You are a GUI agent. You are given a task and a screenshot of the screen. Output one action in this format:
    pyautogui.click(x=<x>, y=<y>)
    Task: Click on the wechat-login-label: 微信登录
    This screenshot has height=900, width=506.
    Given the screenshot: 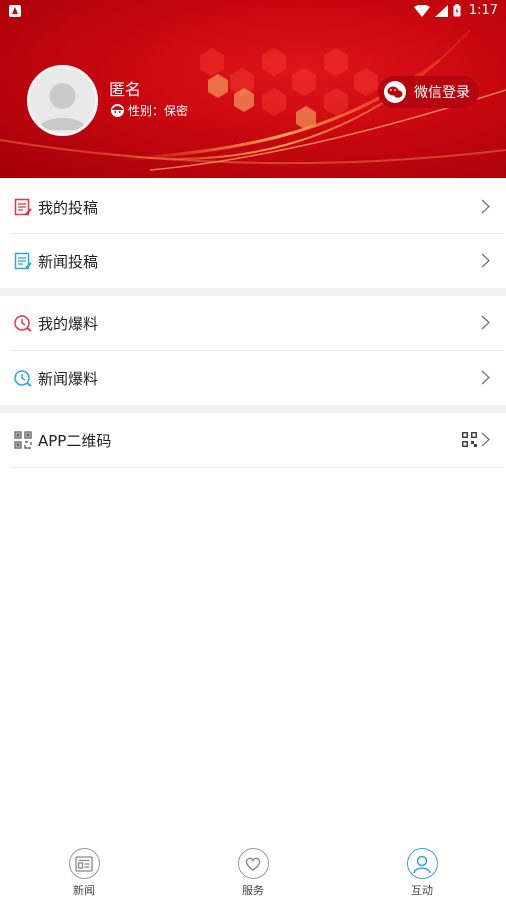 What is the action you would take?
    pyautogui.click(x=442, y=93)
    